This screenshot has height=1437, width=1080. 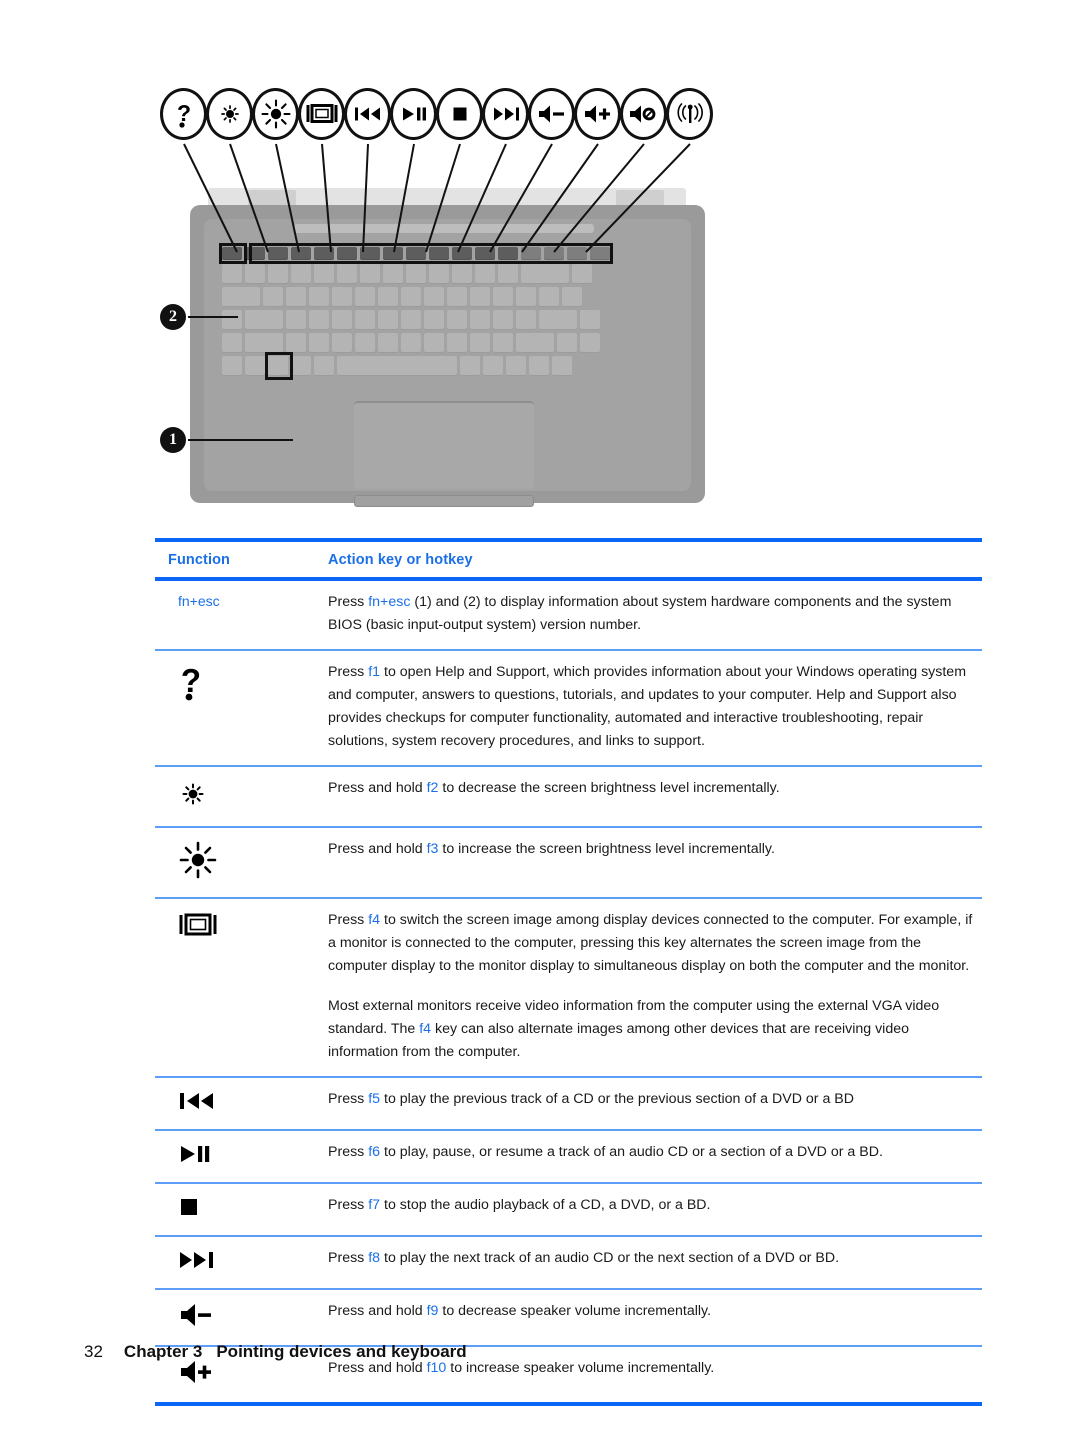 I want to click on key-reference: f5, so click(x=374, y=1099).